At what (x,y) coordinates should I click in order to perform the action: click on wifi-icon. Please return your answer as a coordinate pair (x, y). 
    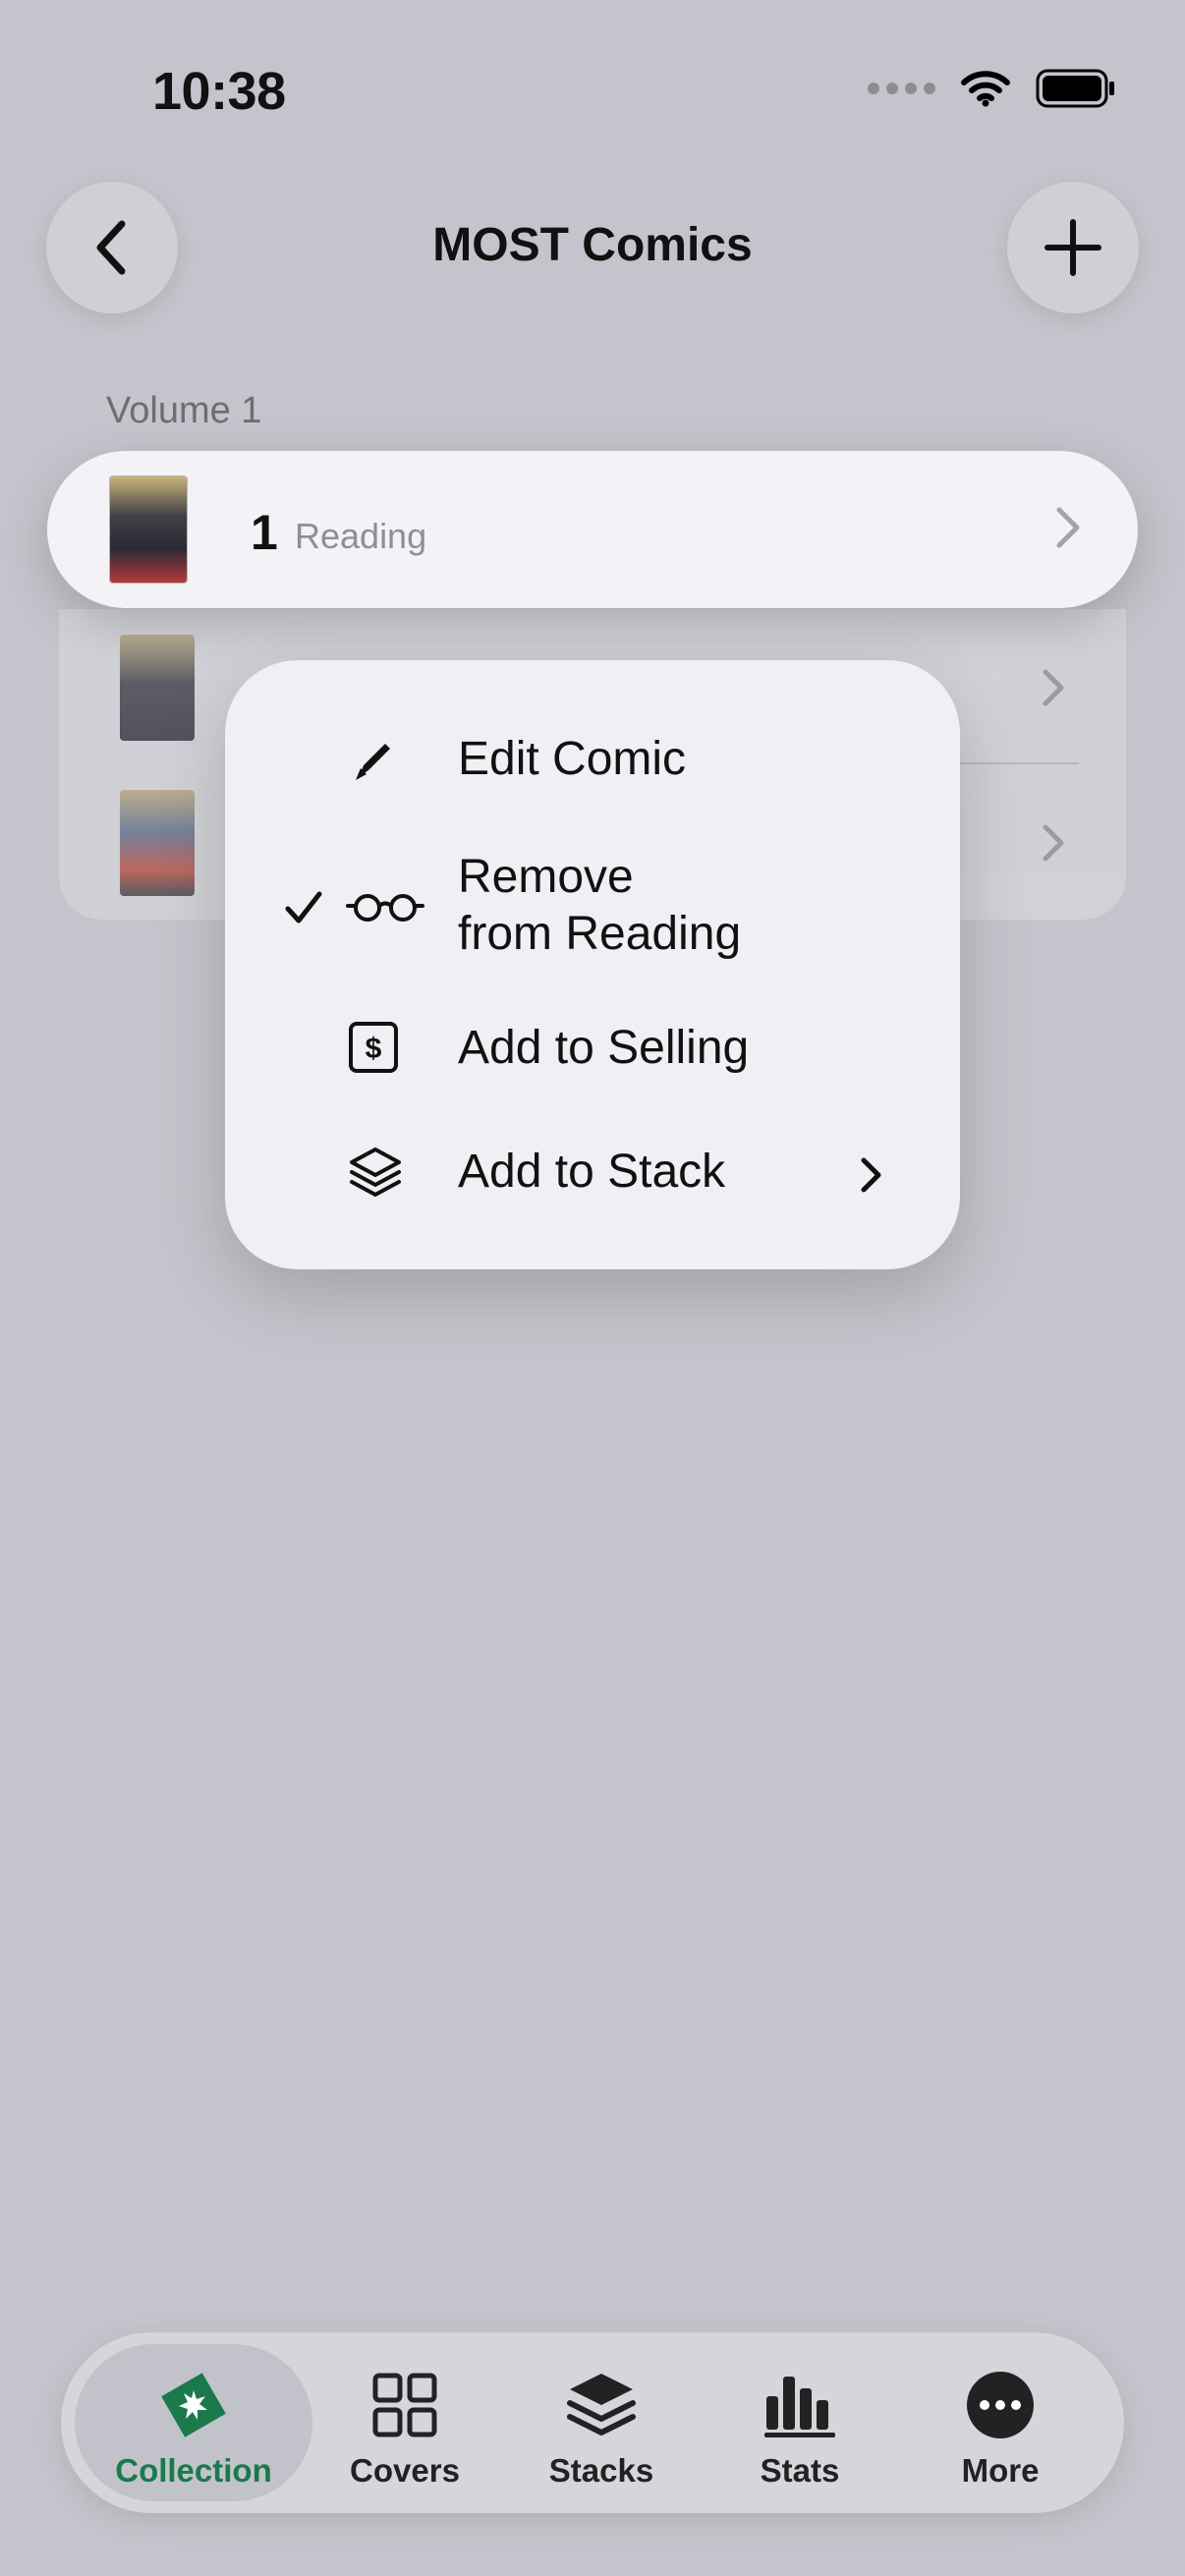
    Looking at the image, I should click on (986, 89).